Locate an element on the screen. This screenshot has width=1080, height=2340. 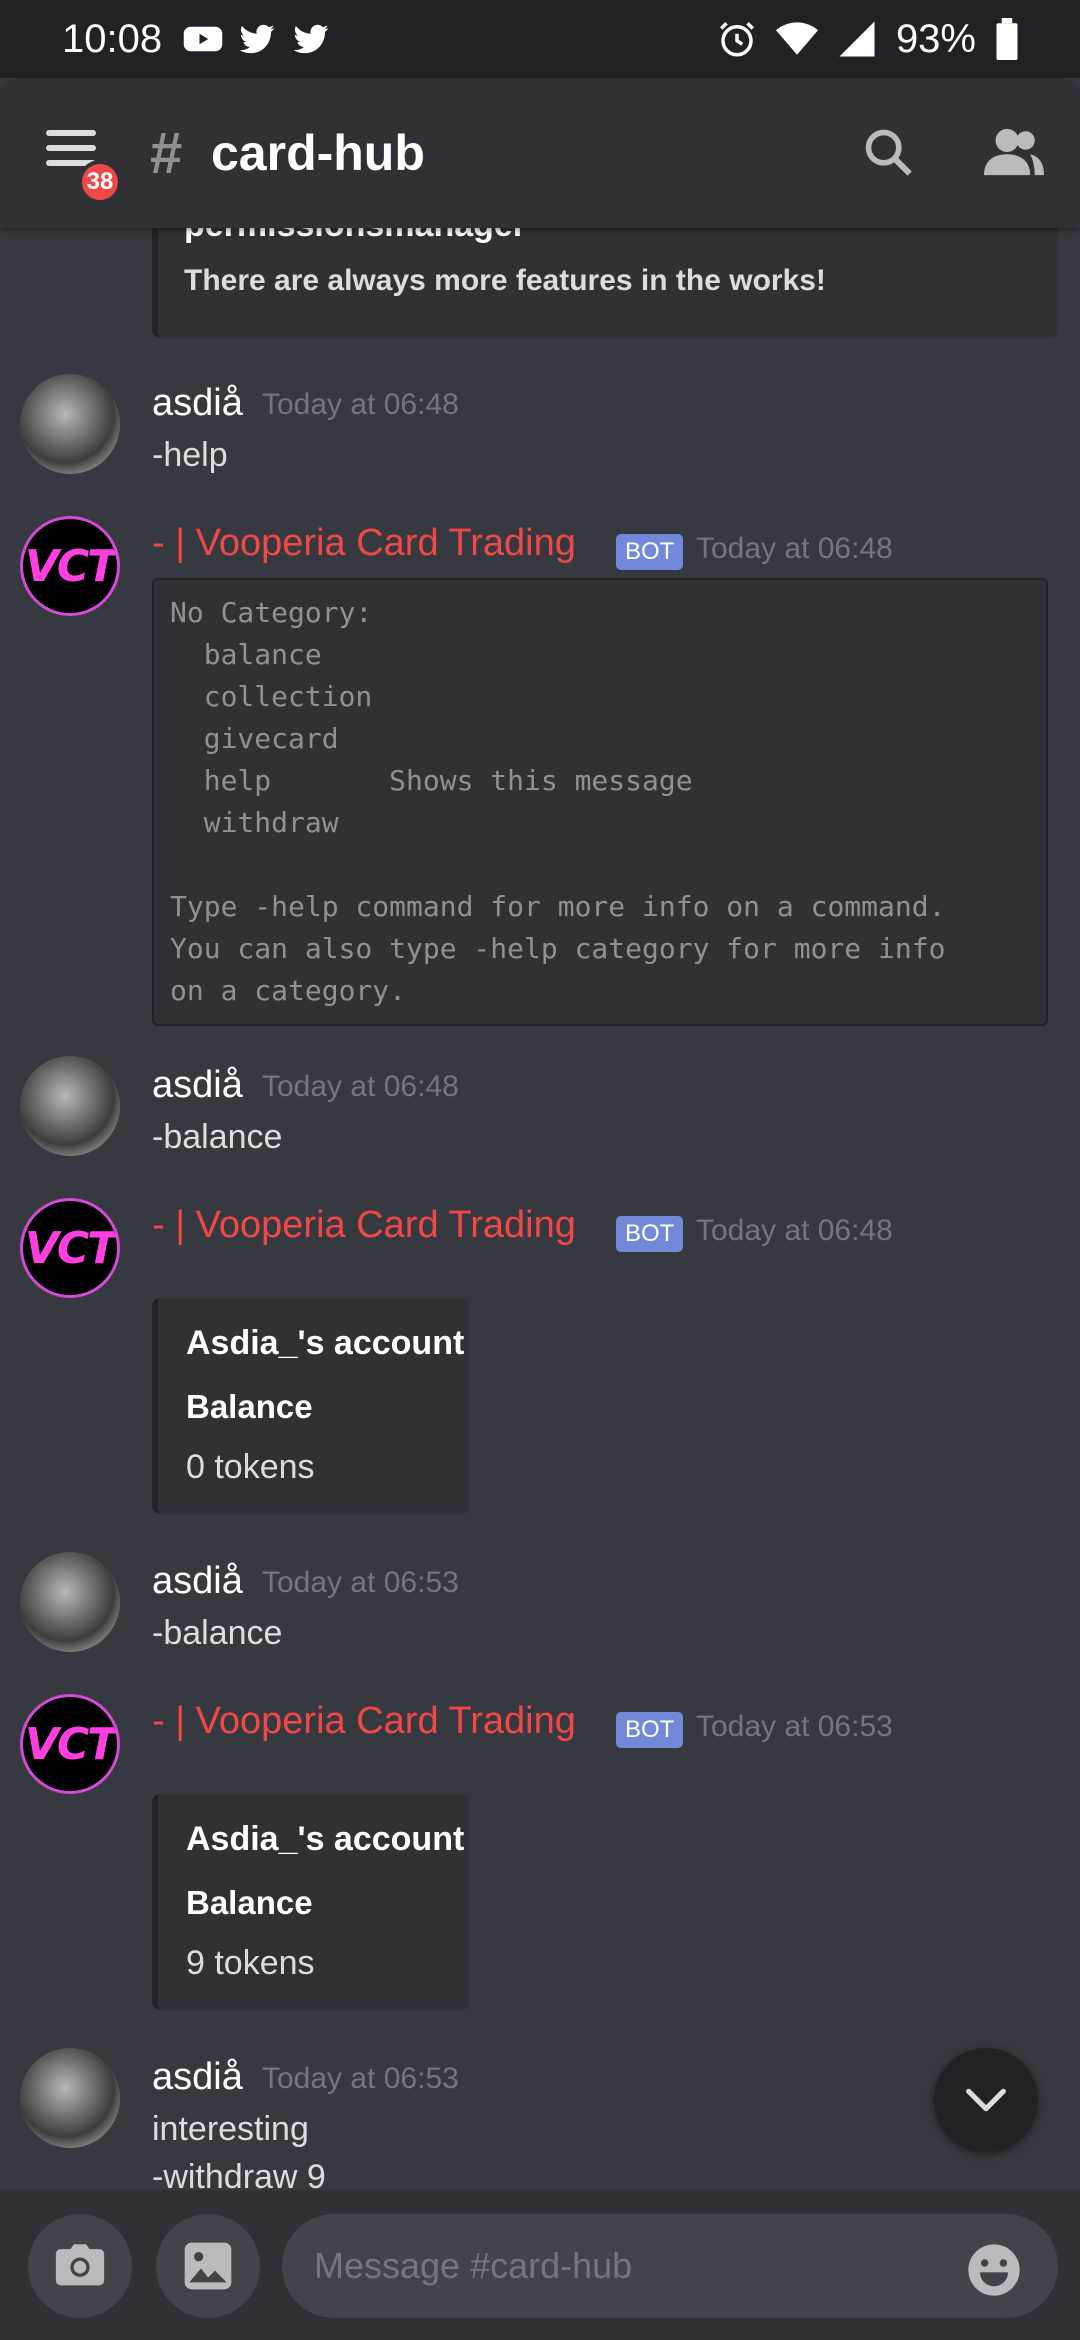
bot-embed: Asdia_'s account Balance 9 tokens is located at coordinates (311, 1902).